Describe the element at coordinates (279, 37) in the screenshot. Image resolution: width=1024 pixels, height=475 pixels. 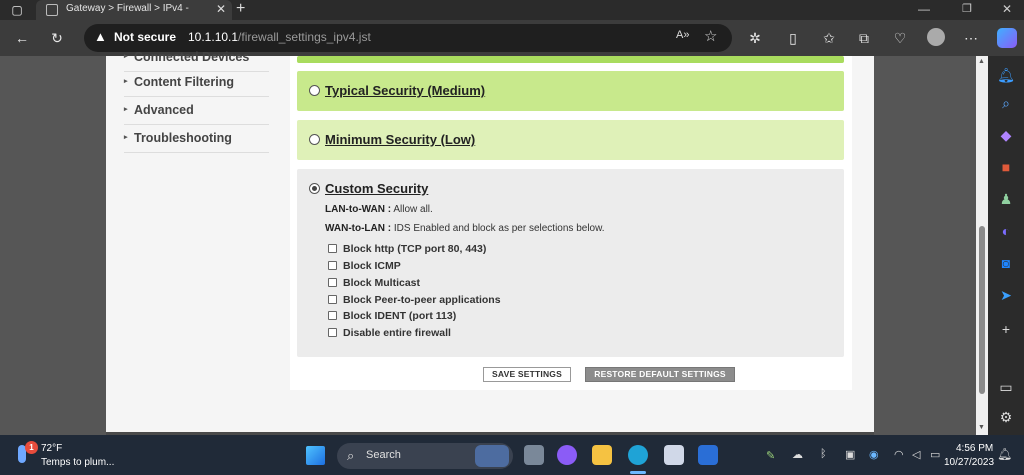
I see `url-text: 10.1.10.1/firewall_settings_ipv4.jst` at that location.